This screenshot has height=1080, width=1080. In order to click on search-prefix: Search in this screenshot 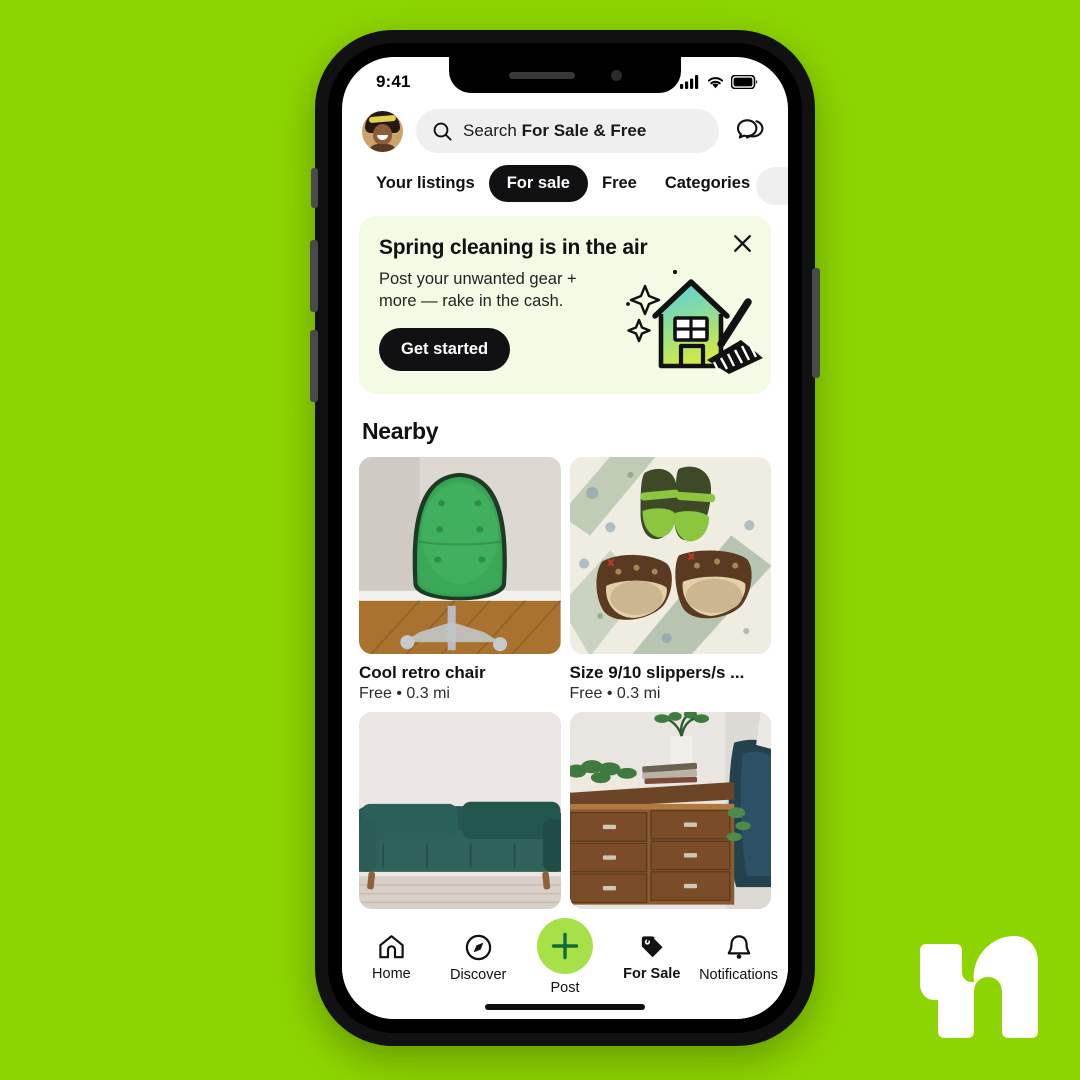, I will do `click(492, 130)`.